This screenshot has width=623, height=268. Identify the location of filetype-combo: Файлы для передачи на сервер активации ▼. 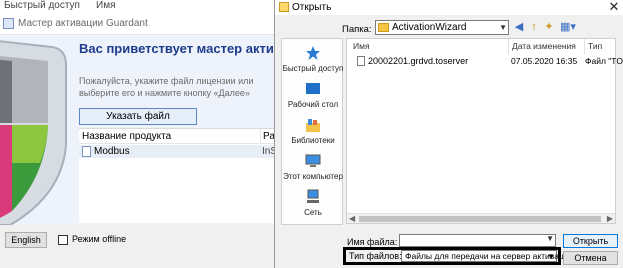
(487, 256).